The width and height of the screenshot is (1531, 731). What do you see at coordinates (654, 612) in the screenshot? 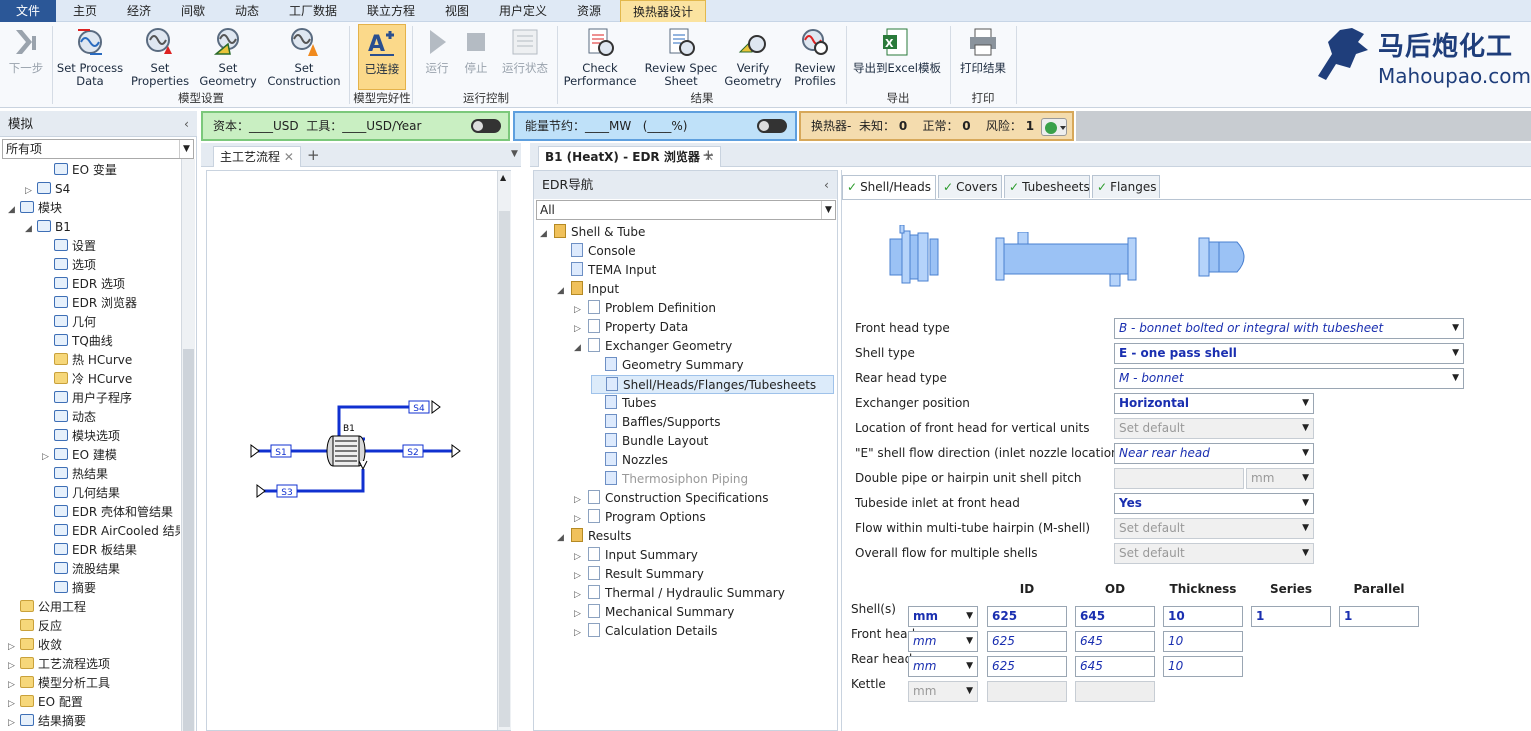
I see `nav-tree-item: ▷ Mechanical Summary` at bounding box center [654, 612].